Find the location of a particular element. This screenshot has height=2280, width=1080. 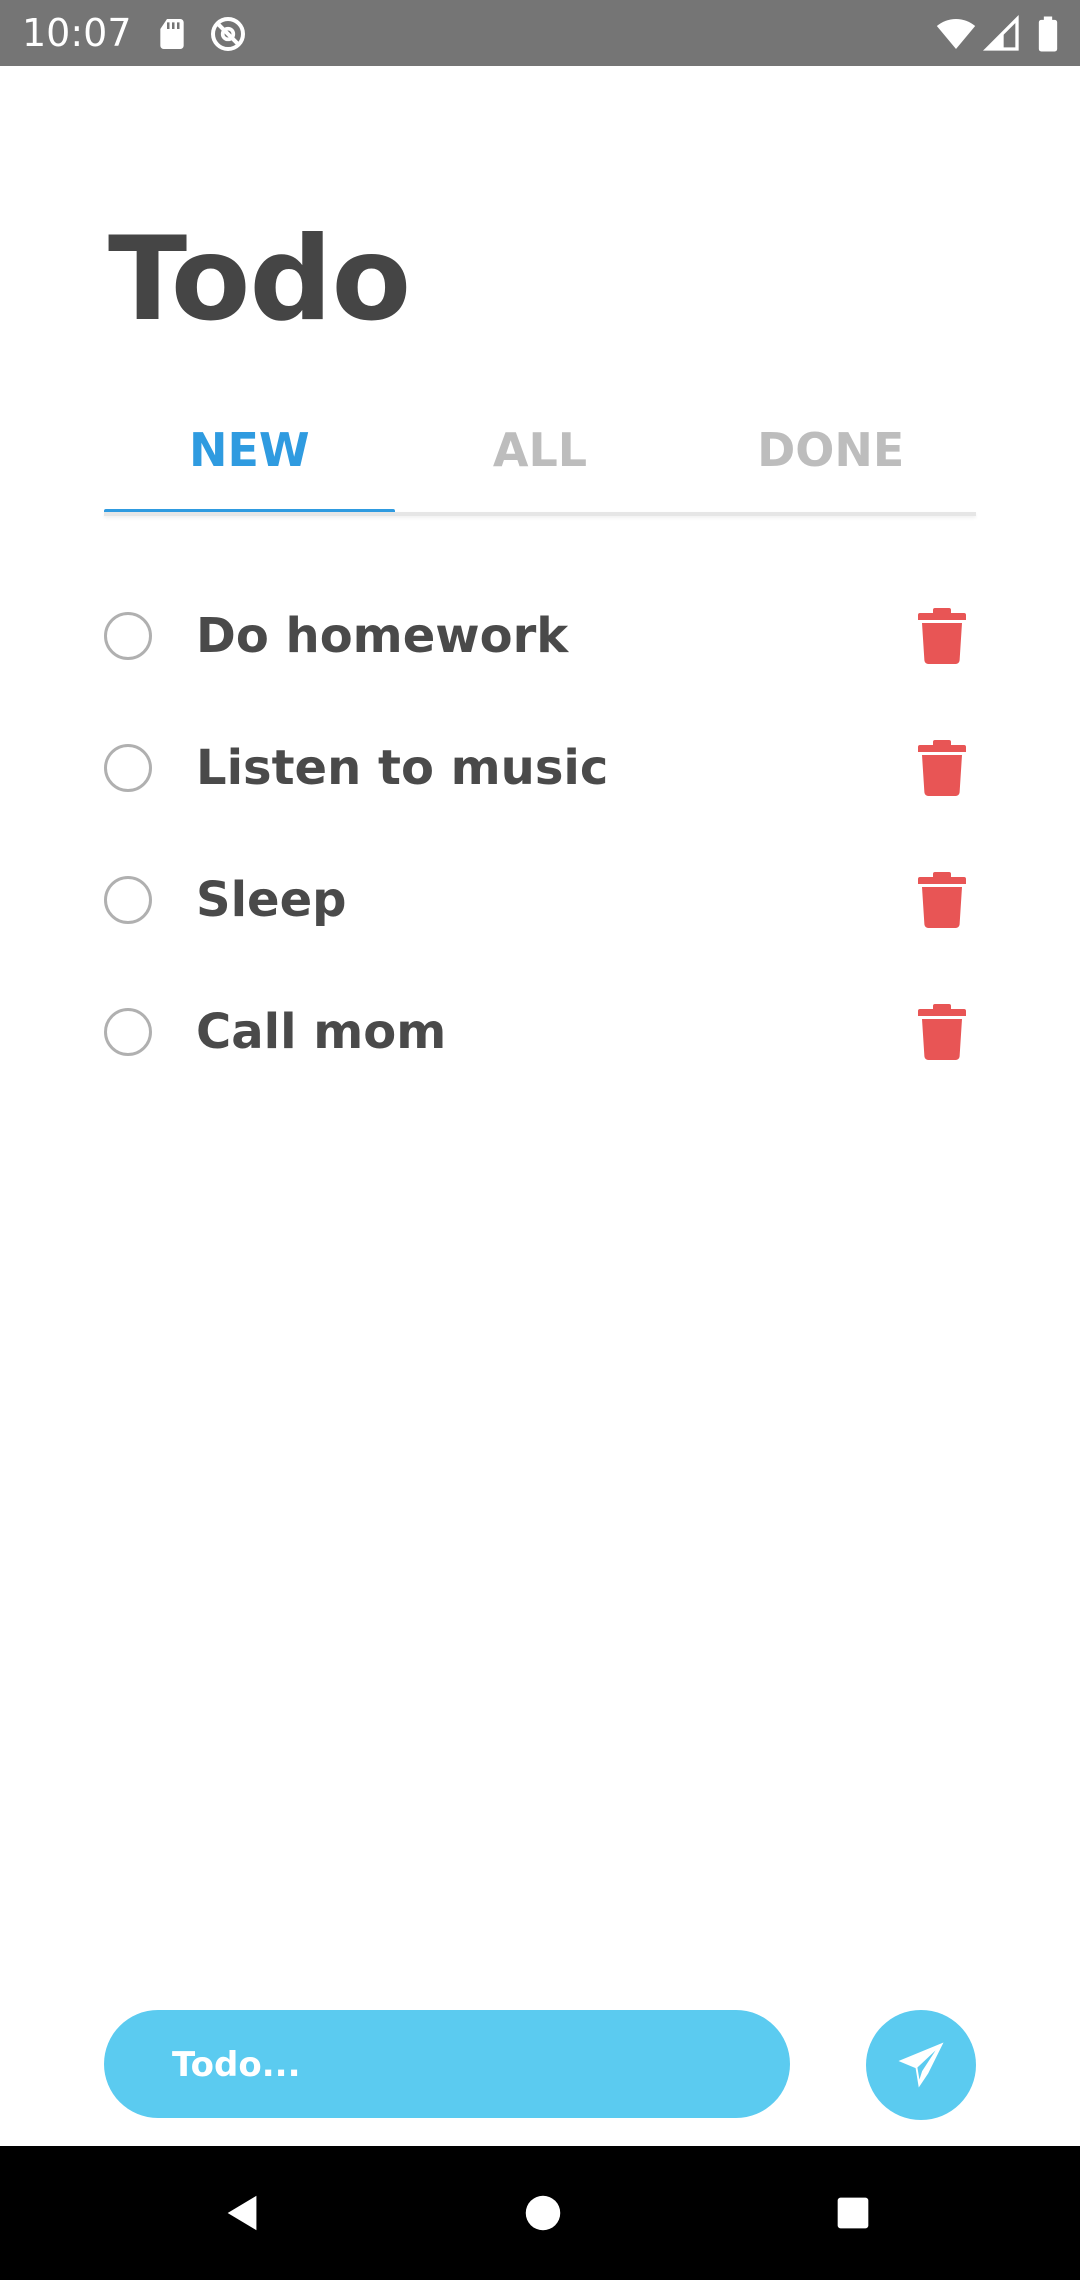

todo-item: Do homework is located at coordinates (540, 636).